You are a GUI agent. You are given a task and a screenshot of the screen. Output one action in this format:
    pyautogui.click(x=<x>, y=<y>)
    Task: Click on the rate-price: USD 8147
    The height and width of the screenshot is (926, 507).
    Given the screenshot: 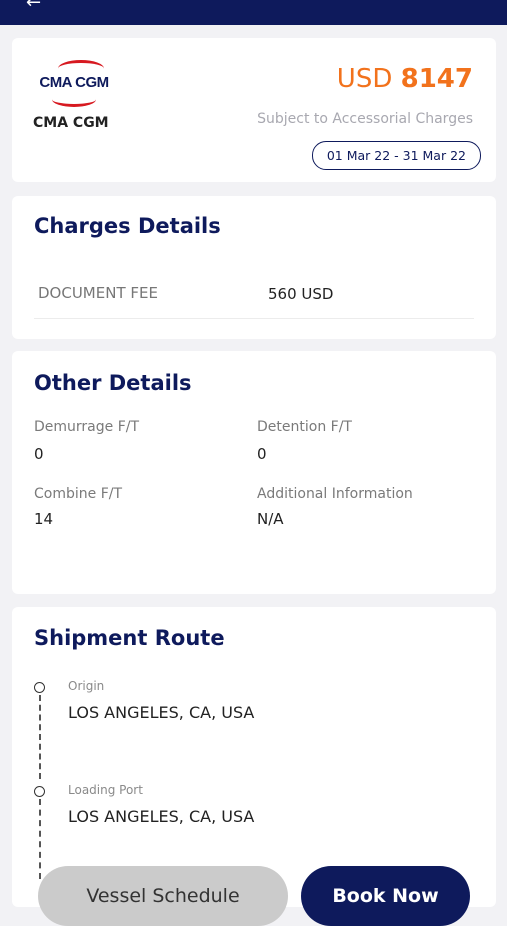 What is the action you would take?
    pyautogui.click(x=405, y=79)
    